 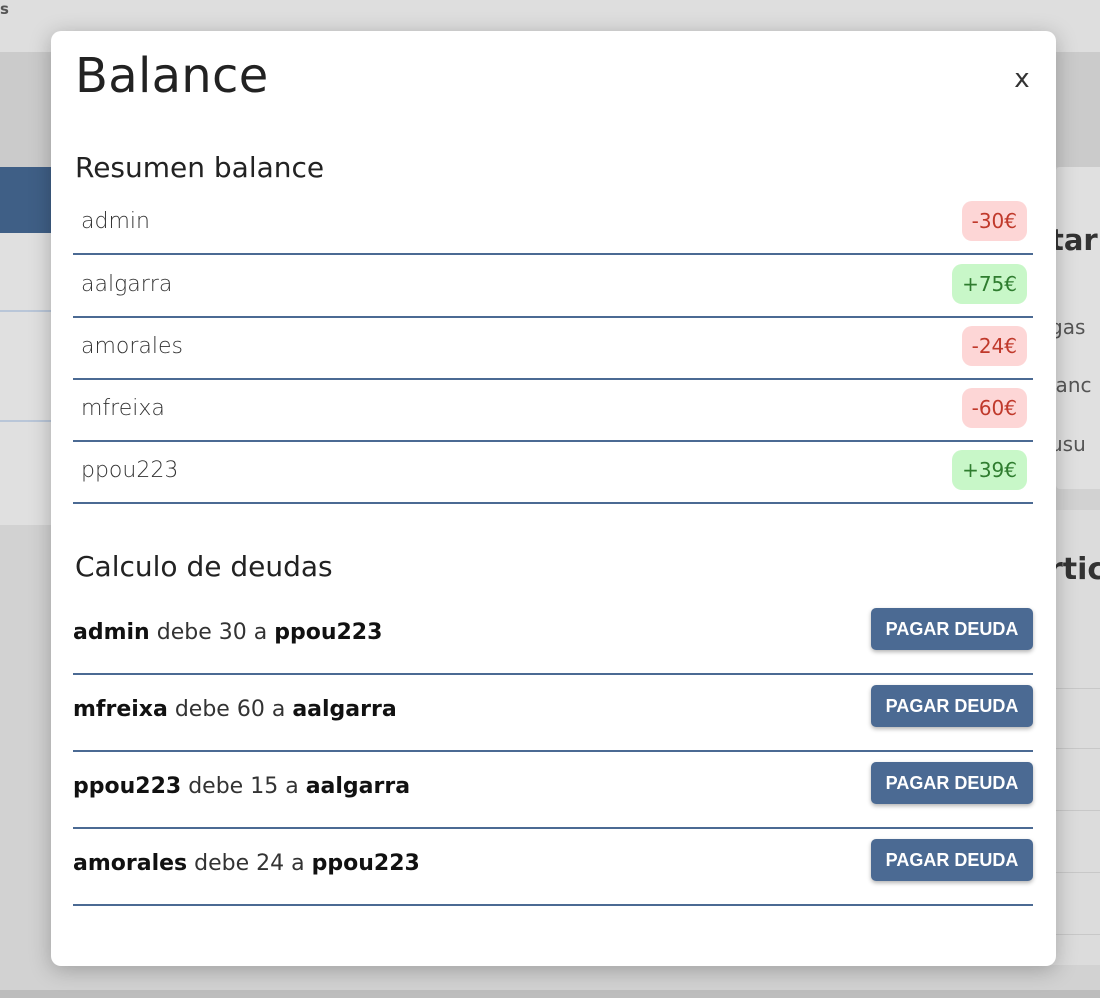 What do you see at coordinates (553, 473) in the screenshot?
I see `balance-row: ppou223 +39€` at bounding box center [553, 473].